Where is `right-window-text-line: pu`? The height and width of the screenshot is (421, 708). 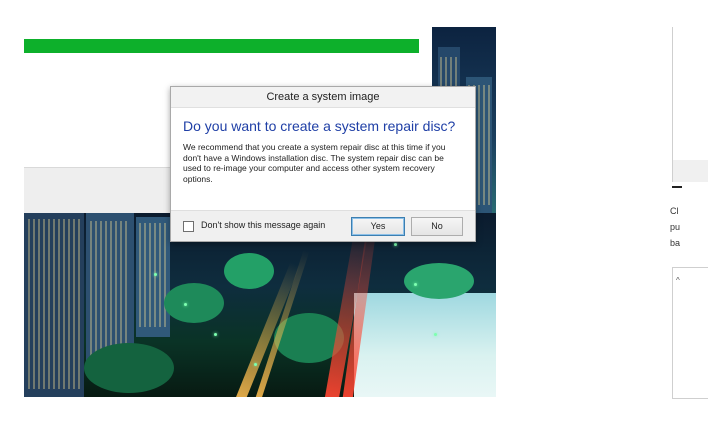
right-window-text-line: pu is located at coordinates (675, 227).